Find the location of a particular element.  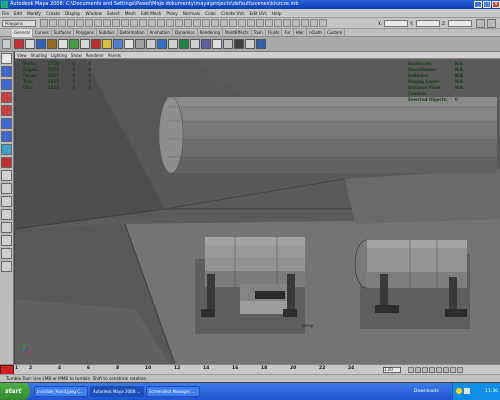

y-field is located at coordinates (428, 23).